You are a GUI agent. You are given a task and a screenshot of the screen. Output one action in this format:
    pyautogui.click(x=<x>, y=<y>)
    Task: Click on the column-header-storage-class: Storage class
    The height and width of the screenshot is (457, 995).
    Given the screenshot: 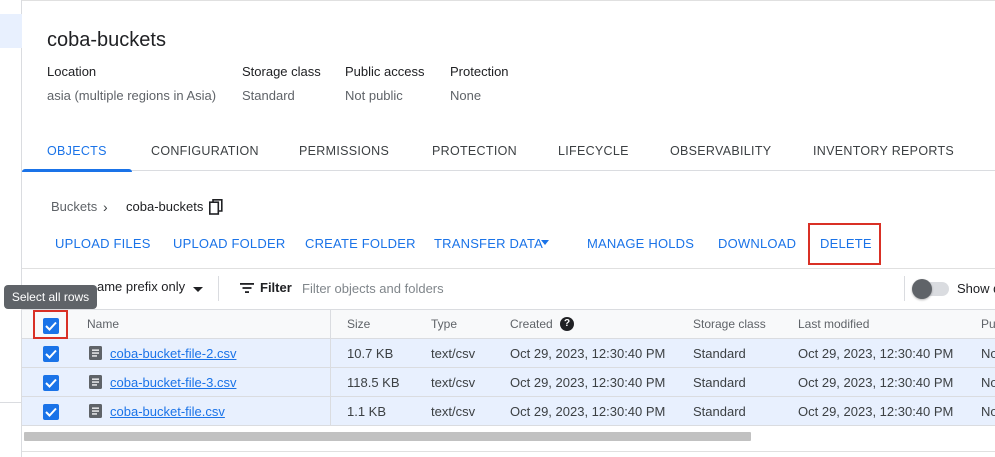 What is the action you would take?
    pyautogui.click(x=729, y=324)
    